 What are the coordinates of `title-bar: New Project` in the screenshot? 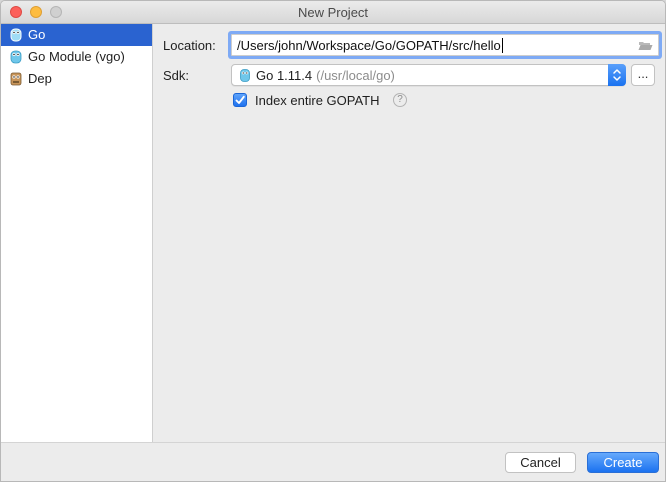 It's located at (333, 12).